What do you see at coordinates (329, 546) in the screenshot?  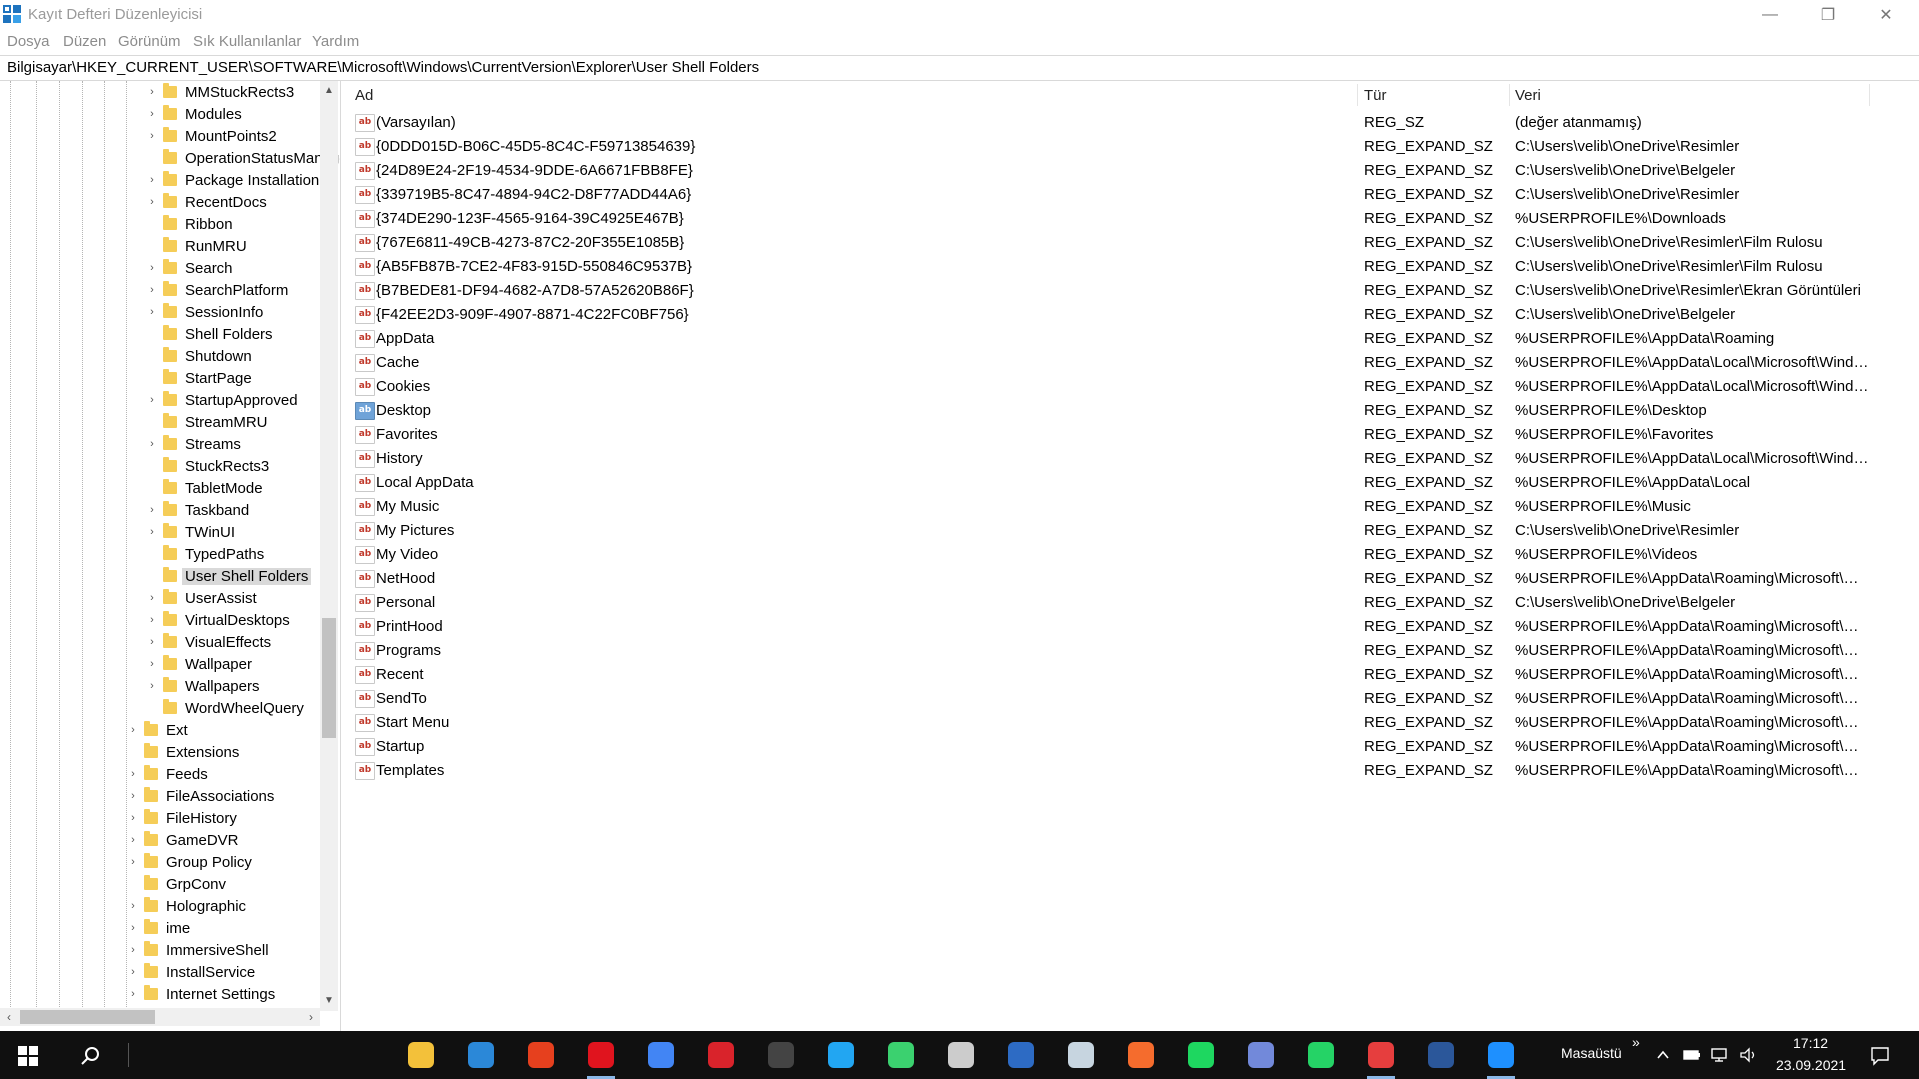 I see `tree-vertical-scrollbar: ▲ ▼` at bounding box center [329, 546].